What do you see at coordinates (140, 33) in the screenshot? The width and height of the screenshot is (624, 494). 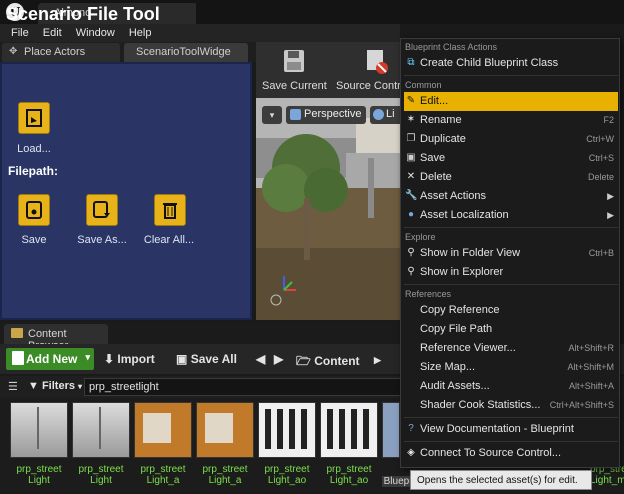 I see `menu-help: Help` at bounding box center [140, 33].